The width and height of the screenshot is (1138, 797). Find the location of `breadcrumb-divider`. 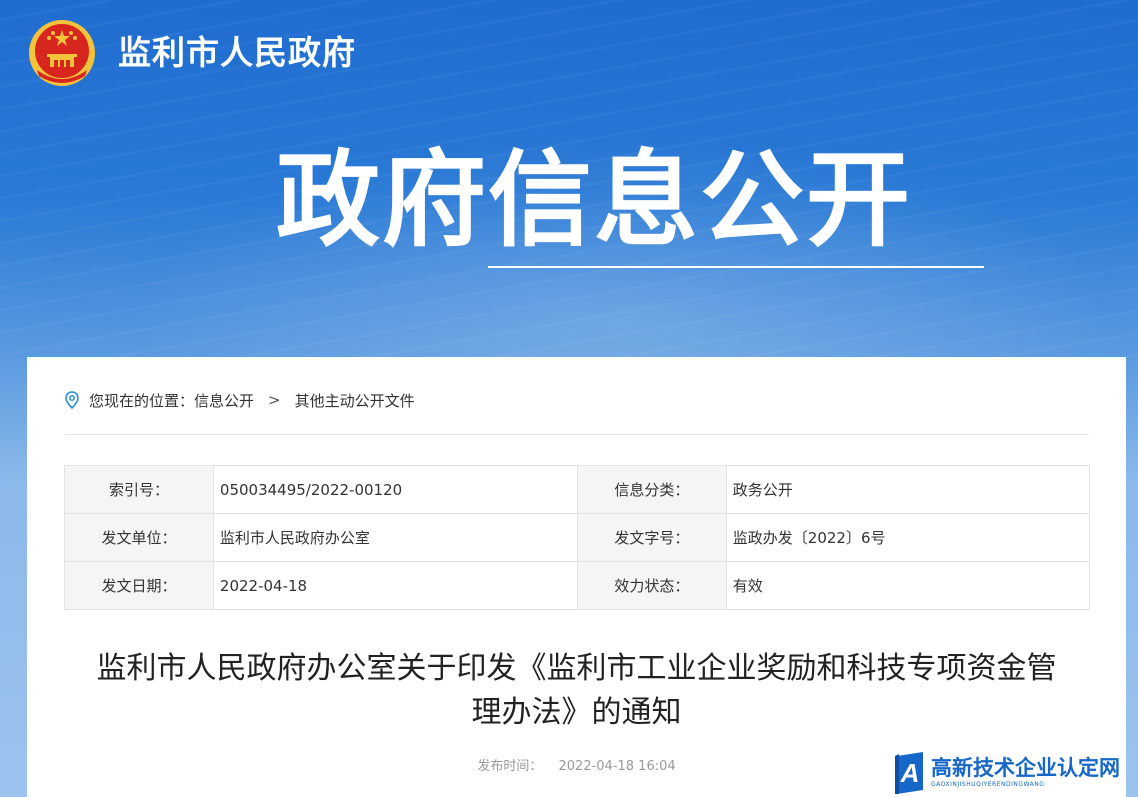

breadcrumb-divider is located at coordinates (577, 434).